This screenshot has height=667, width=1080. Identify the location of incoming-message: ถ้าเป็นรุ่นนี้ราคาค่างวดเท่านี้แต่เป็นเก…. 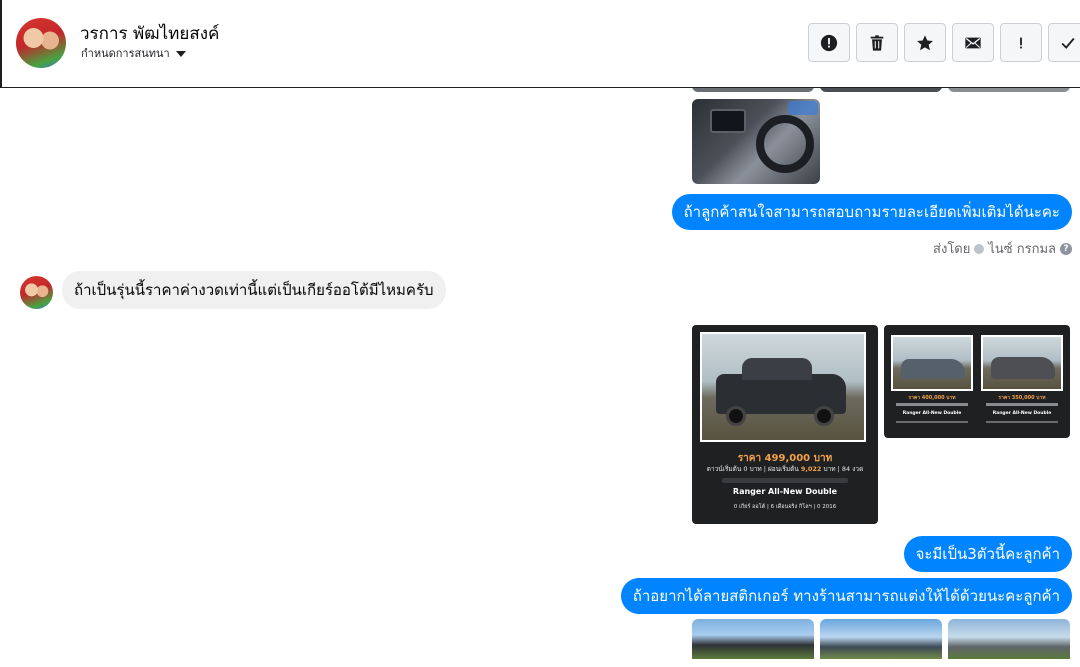
(254, 290).